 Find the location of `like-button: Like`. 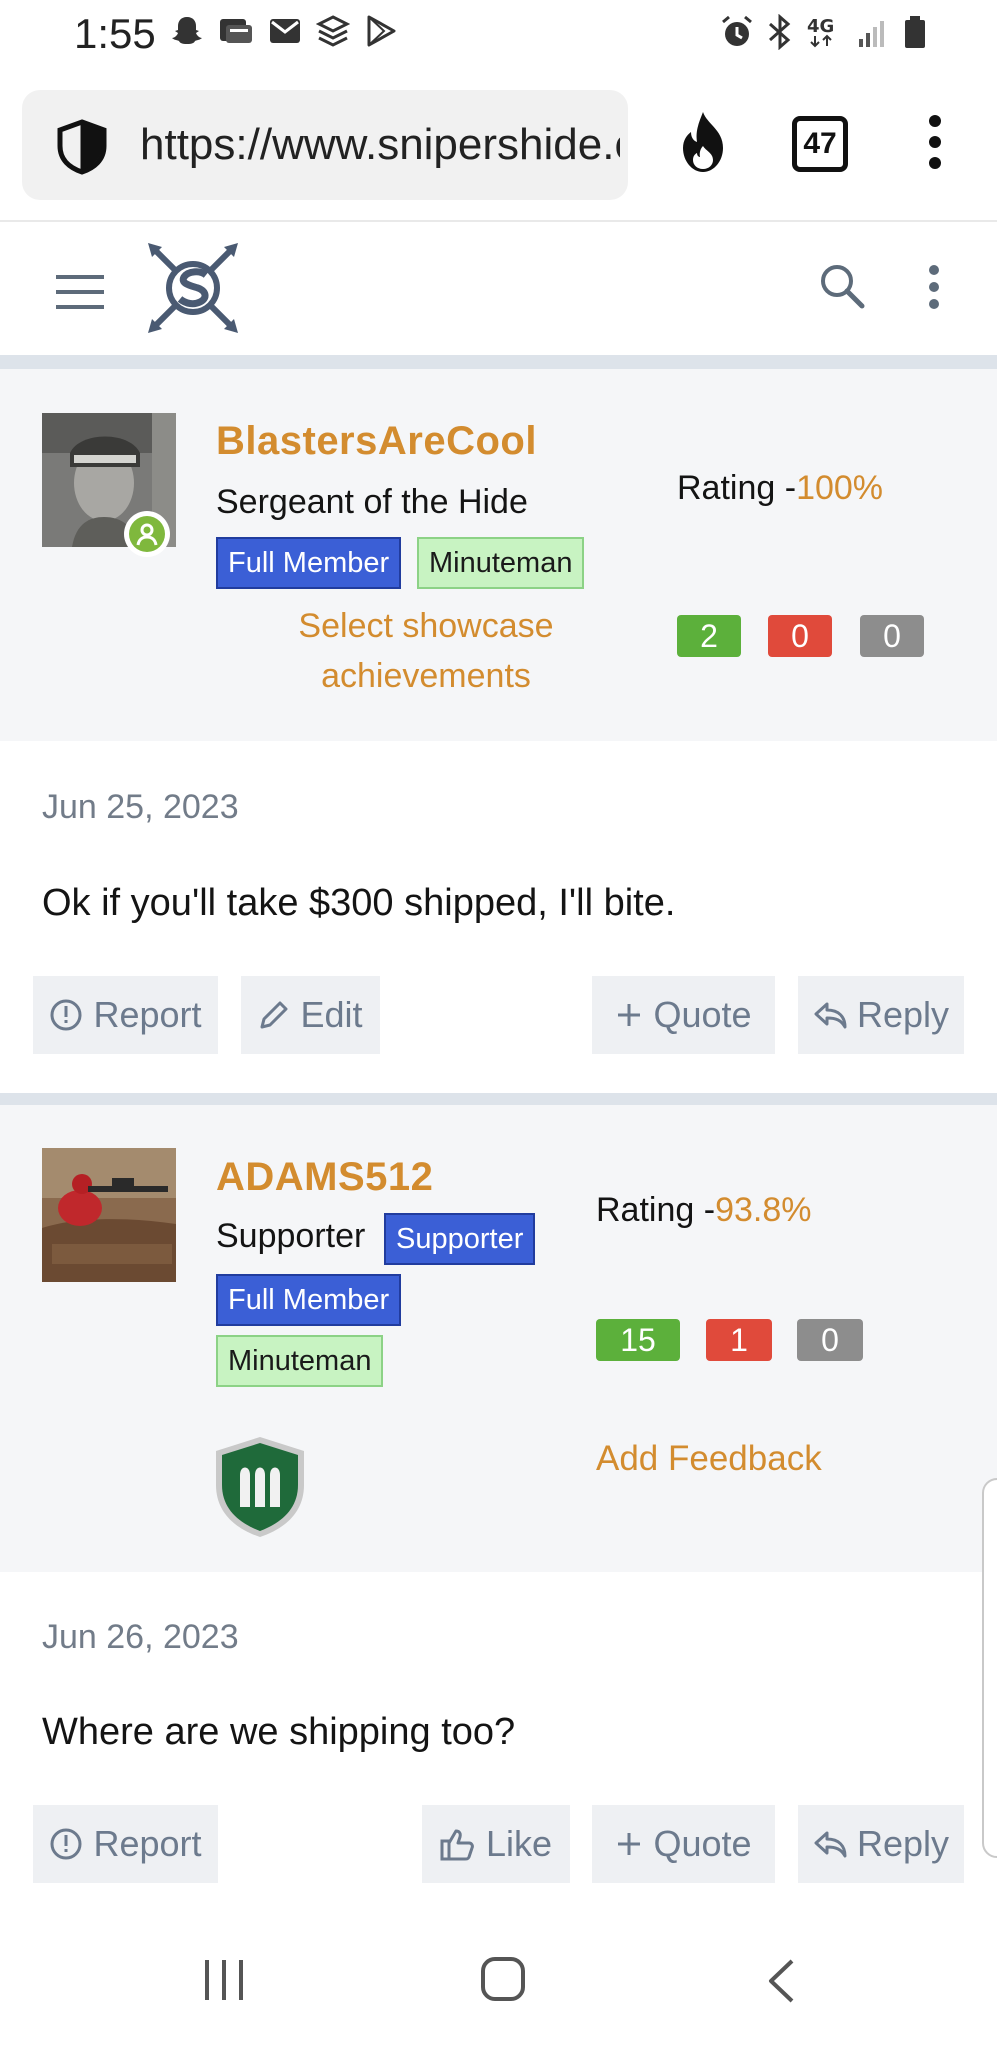

like-button: Like is located at coordinates (496, 1844).